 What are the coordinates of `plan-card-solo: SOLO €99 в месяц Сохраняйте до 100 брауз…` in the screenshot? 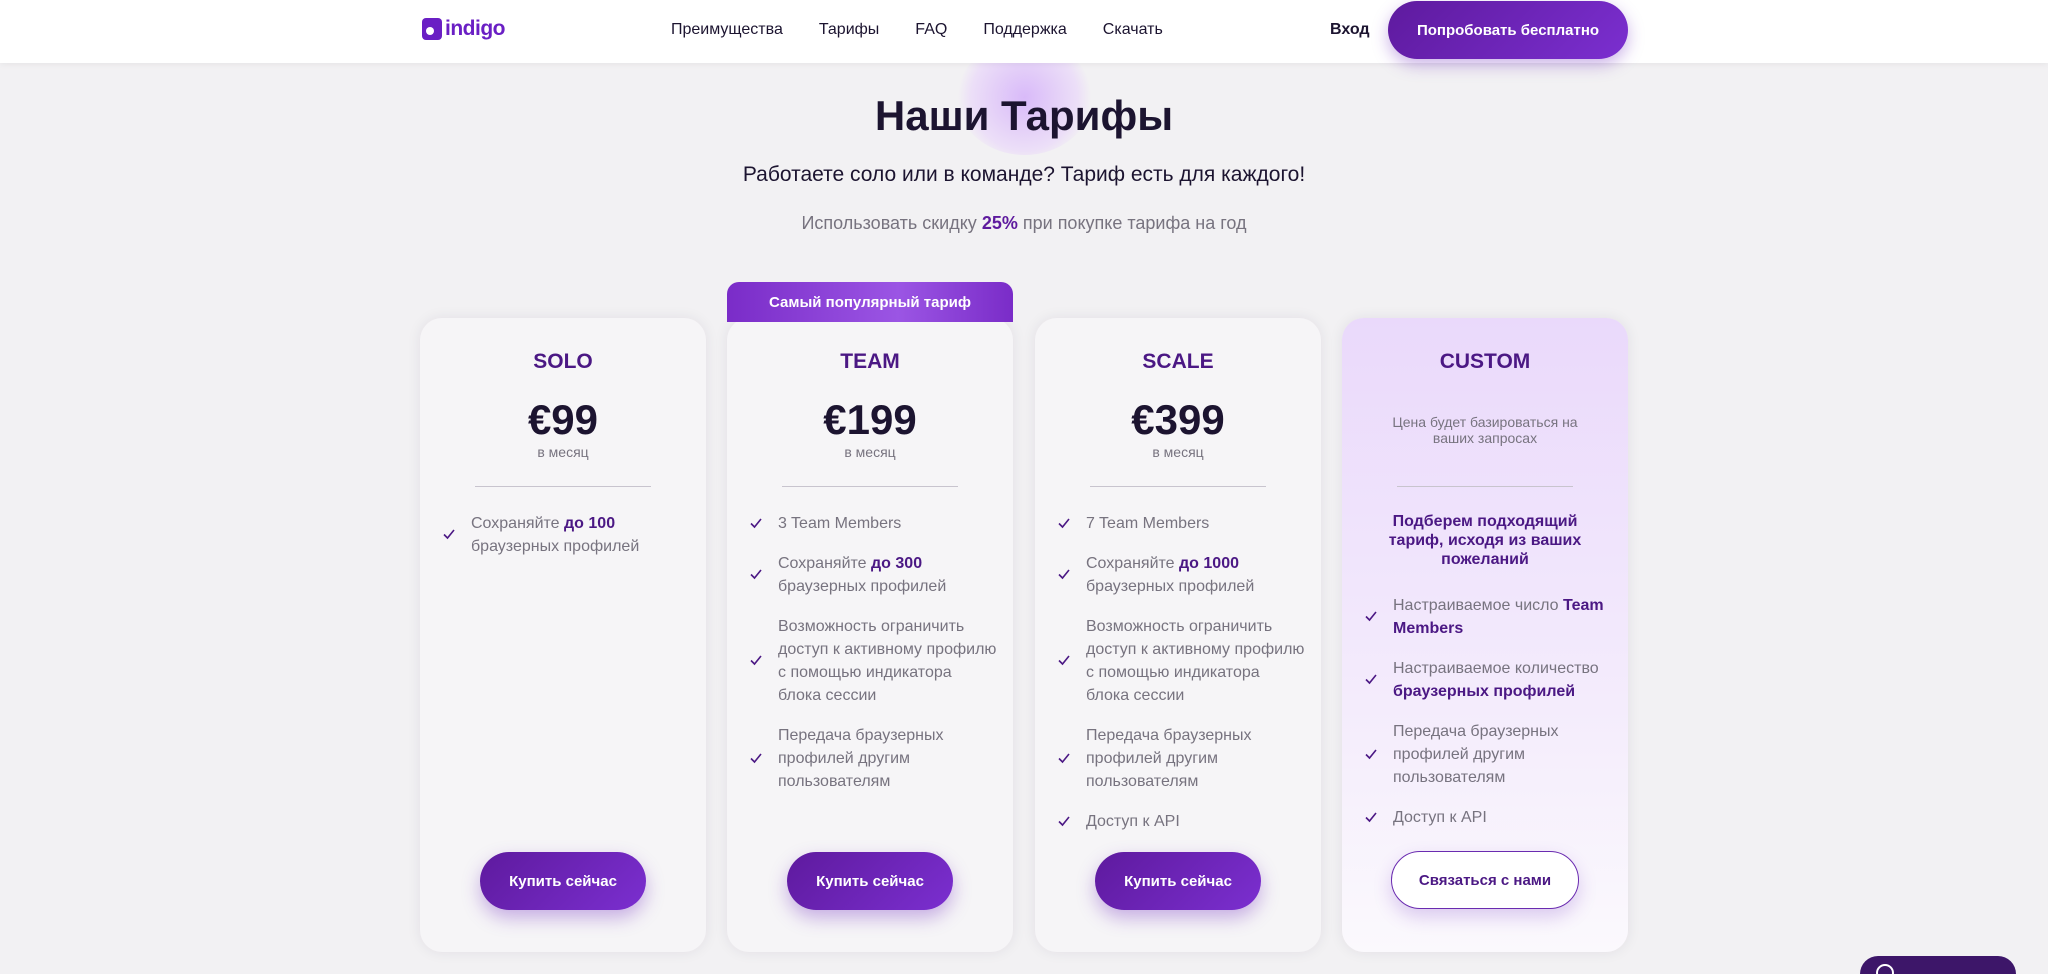 It's located at (563, 635).